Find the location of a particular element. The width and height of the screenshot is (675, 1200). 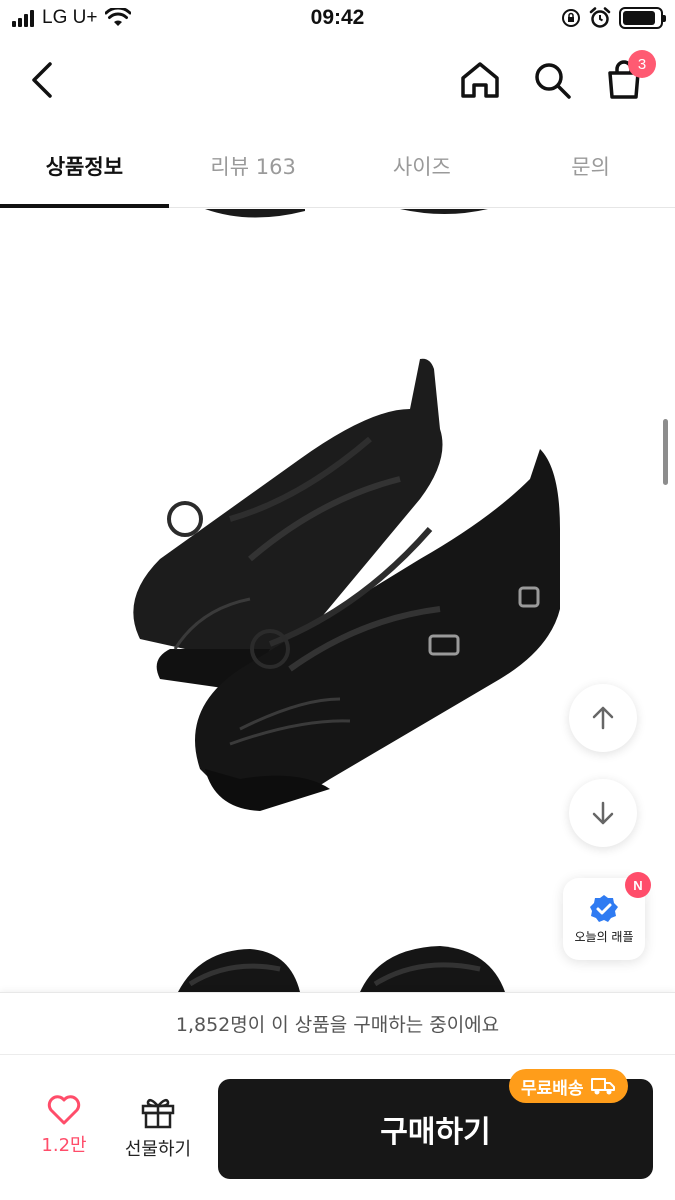

battery-icon is located at coordinates (642, 18).